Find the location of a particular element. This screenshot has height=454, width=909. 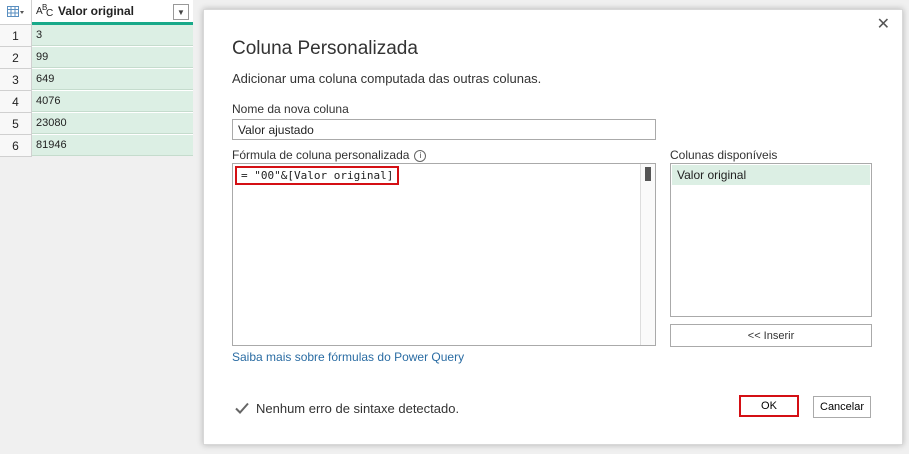

checkmark-icon is located at coordinates (242, 408).